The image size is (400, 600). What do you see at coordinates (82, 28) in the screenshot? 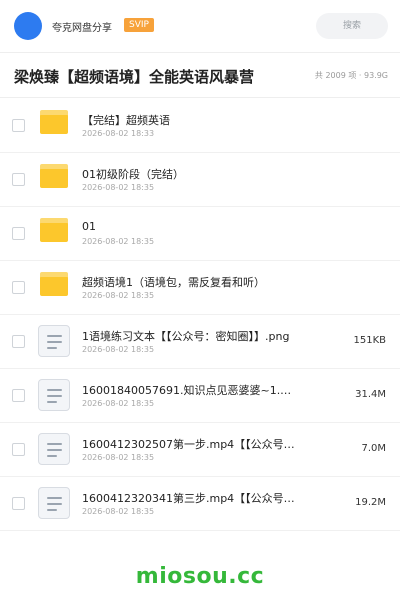
I see `app-name: 夸克网盘分享` at bounding box center [82, 28].